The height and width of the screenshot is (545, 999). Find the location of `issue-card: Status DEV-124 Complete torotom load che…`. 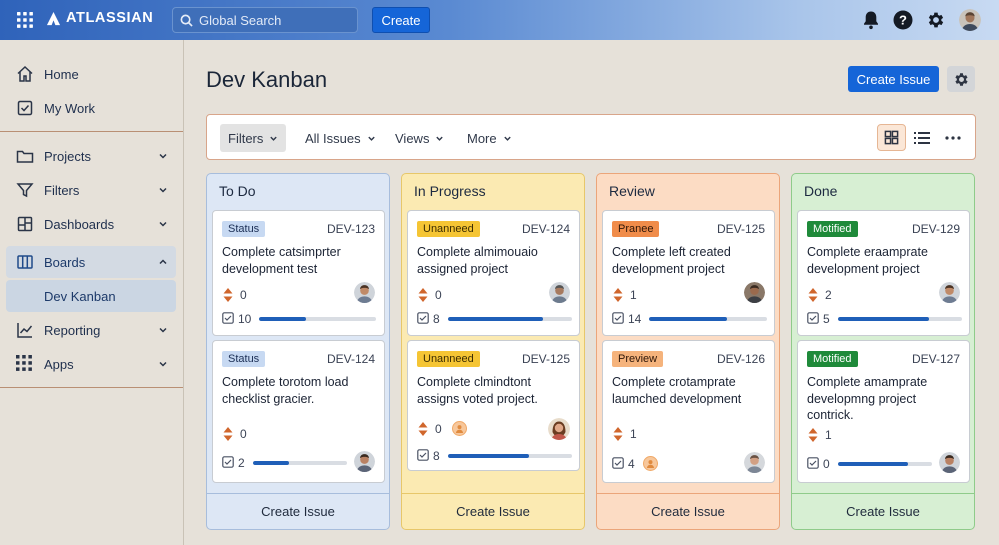

issue-card: Status DEV-124 Complete torotom load che… is located at coordinates (298, 411).